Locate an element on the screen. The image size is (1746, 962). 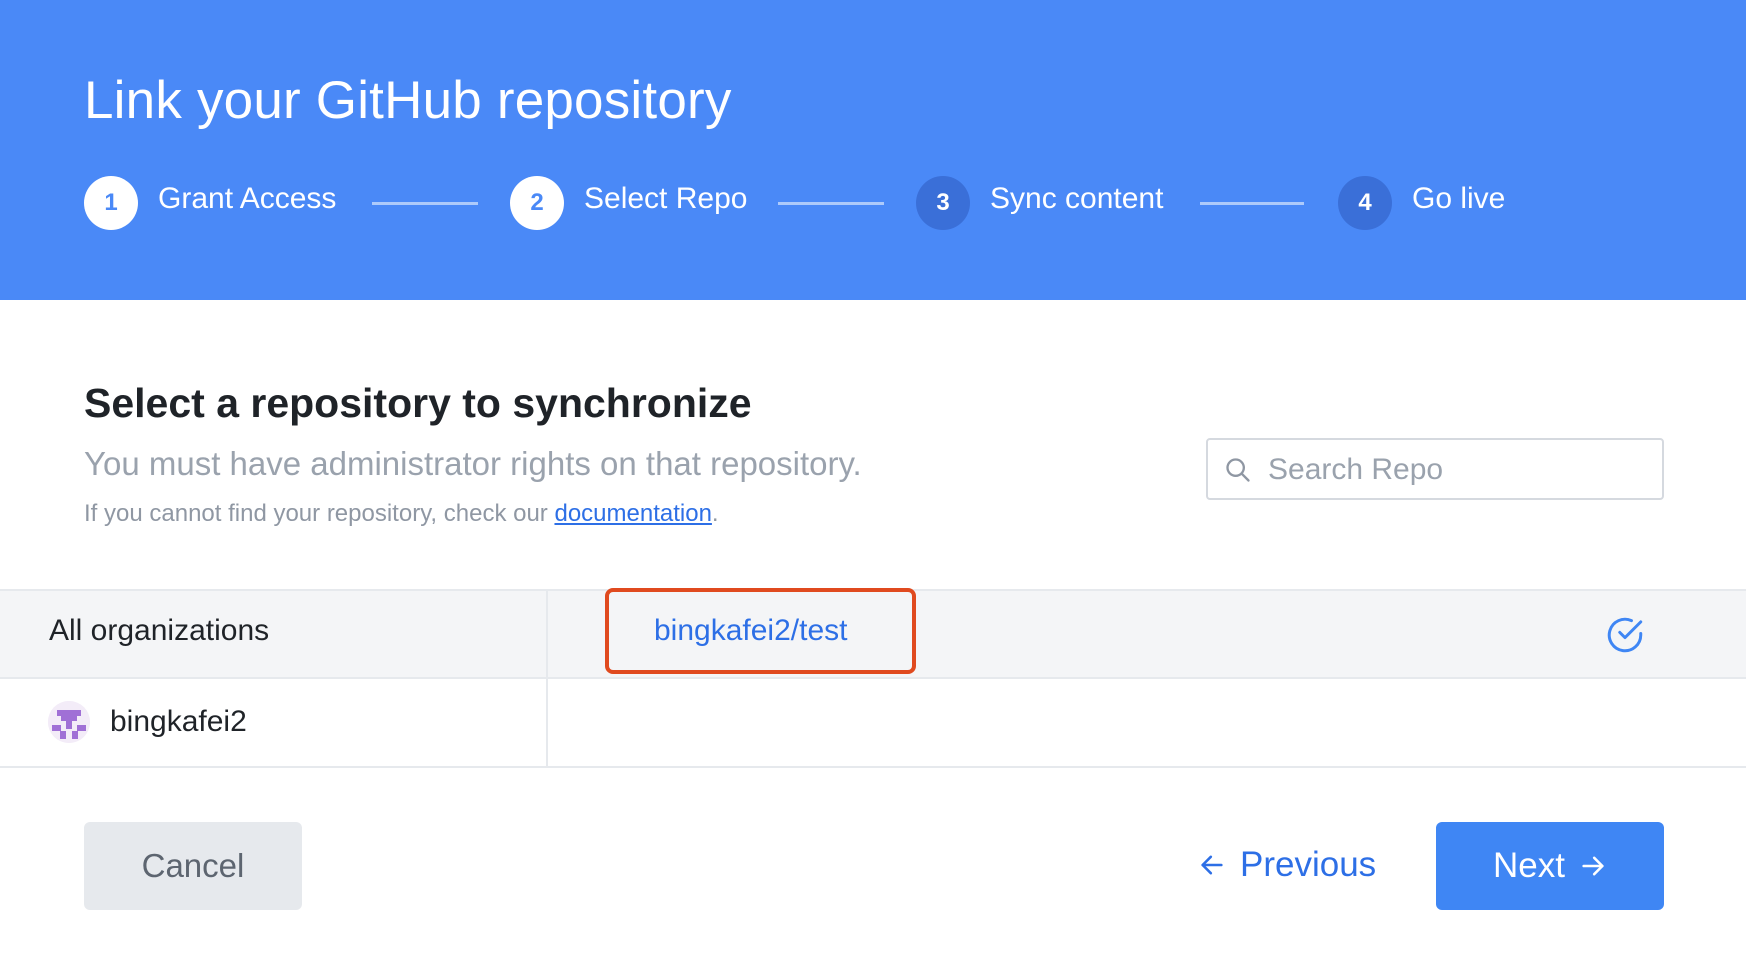
step-select-repo: 2 Select Repo is located at coordinates (628, 203).